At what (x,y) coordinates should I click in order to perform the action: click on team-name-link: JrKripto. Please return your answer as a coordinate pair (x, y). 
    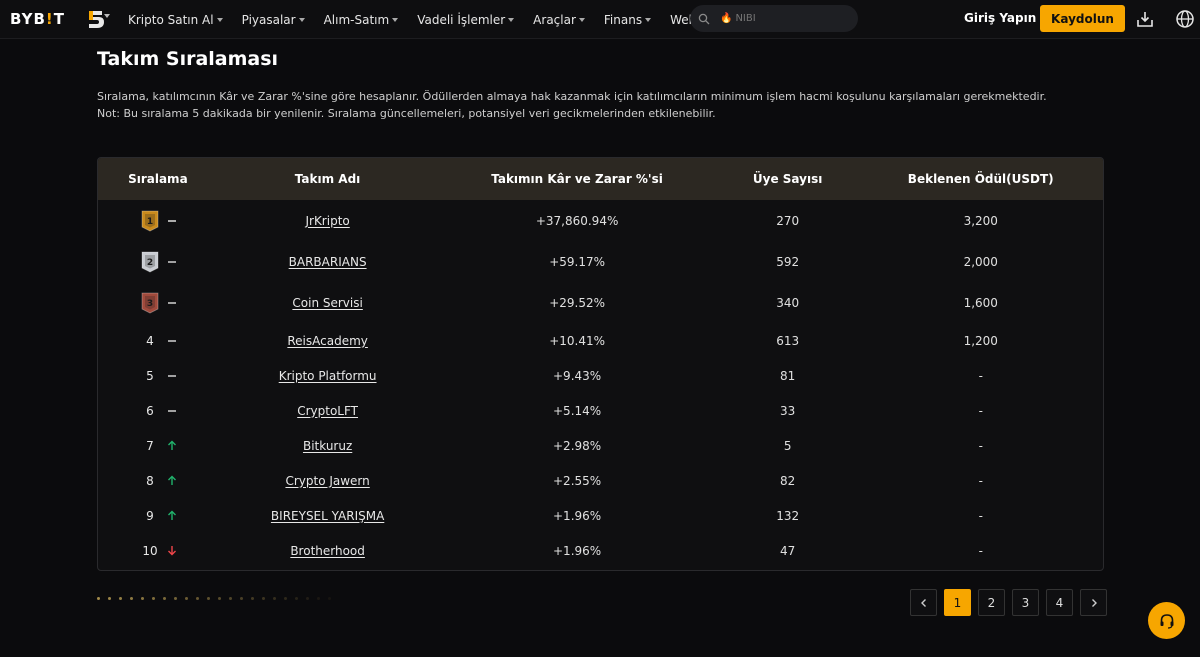
    Looking at the image, I should click on (327, 221).